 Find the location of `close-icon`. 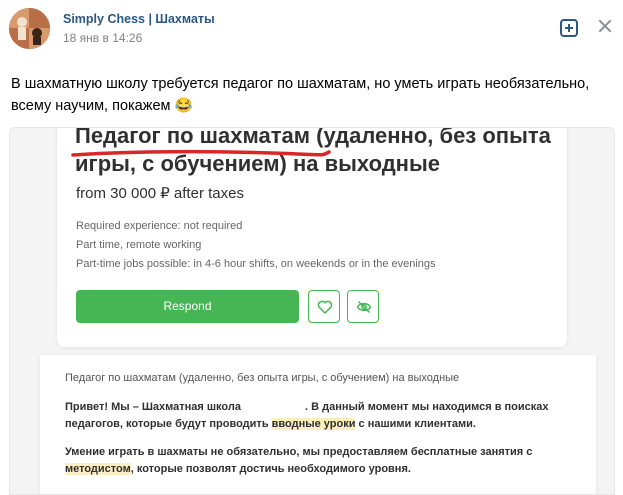

close-icon is located at coordinates (605, 26).